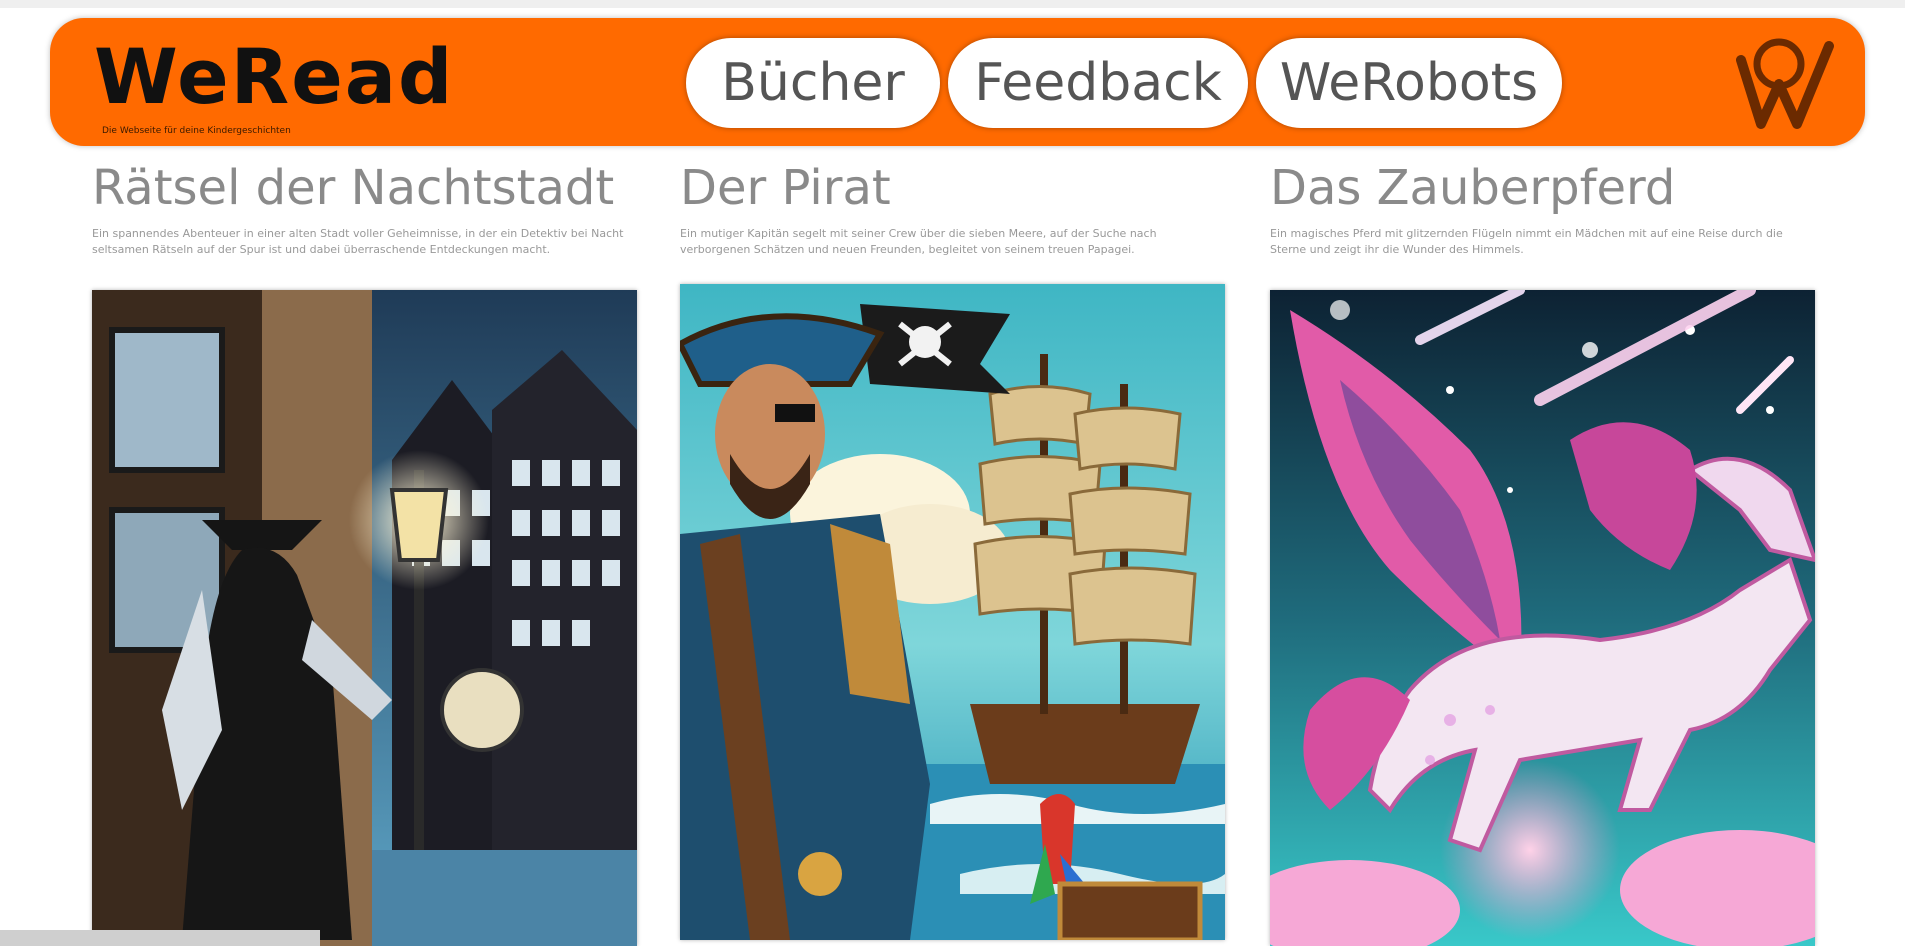 The image size is (1905, 946). I want to click on we-monogram-icon, so click(1786, 82).